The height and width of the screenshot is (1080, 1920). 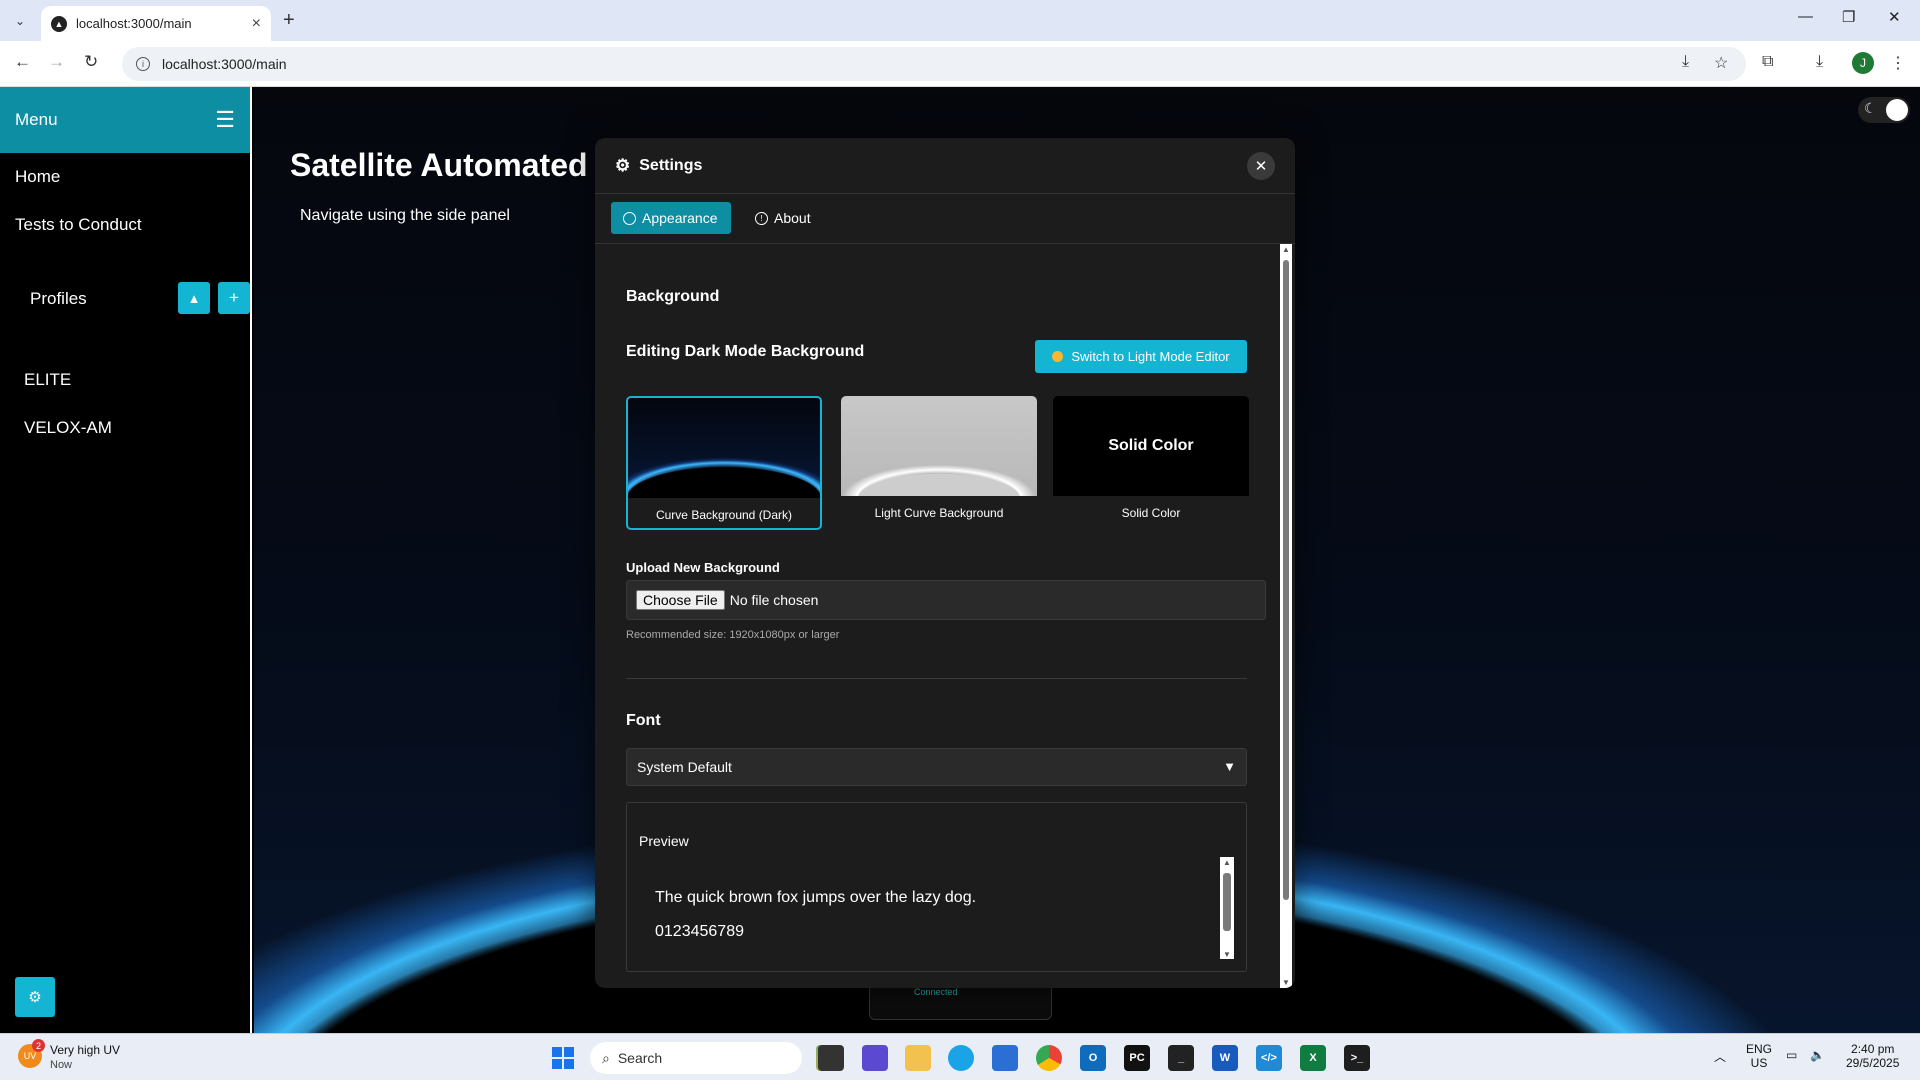 What do you see at coordinates (1181, 1058) in the screenshot?
I see `terminal-icon: _` at bounding box center [1181, 1058].